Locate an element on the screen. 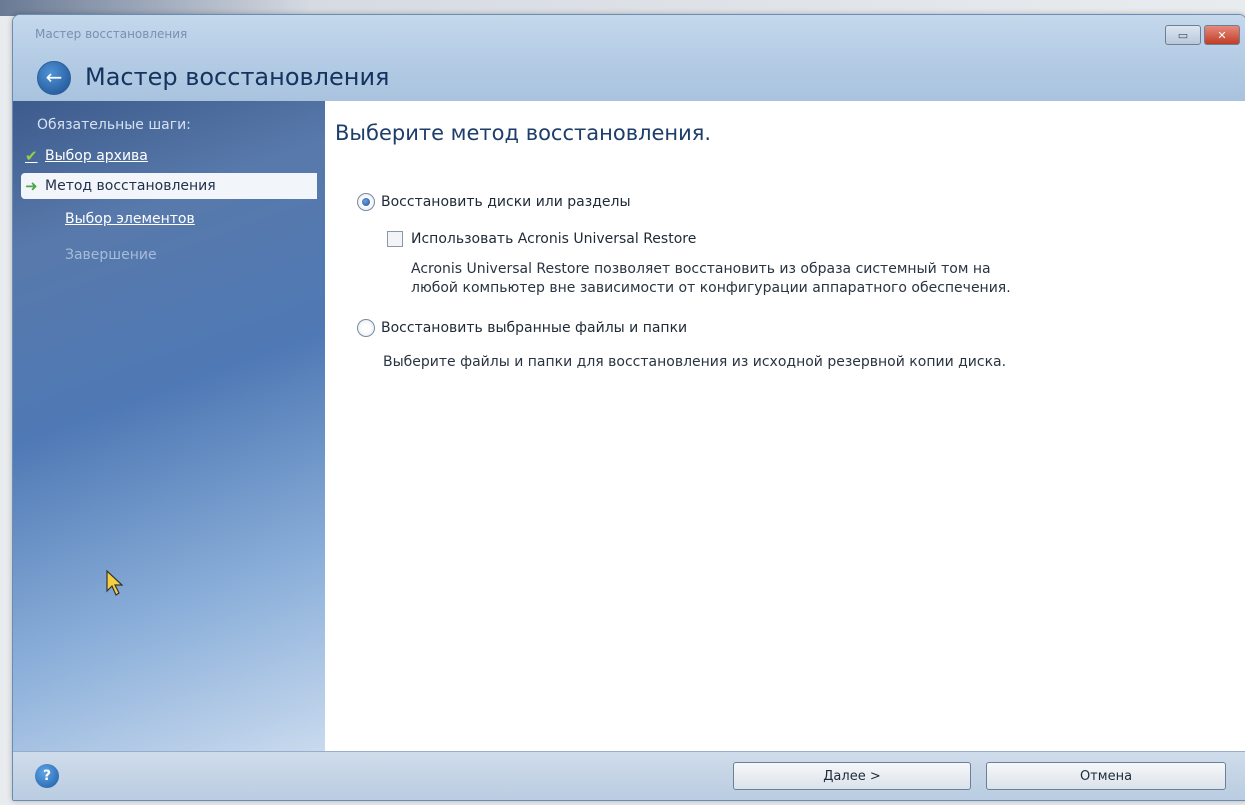 This screenshot has height=805, width=1245. step-finish: Завершение is located at coordinates (111, 255).